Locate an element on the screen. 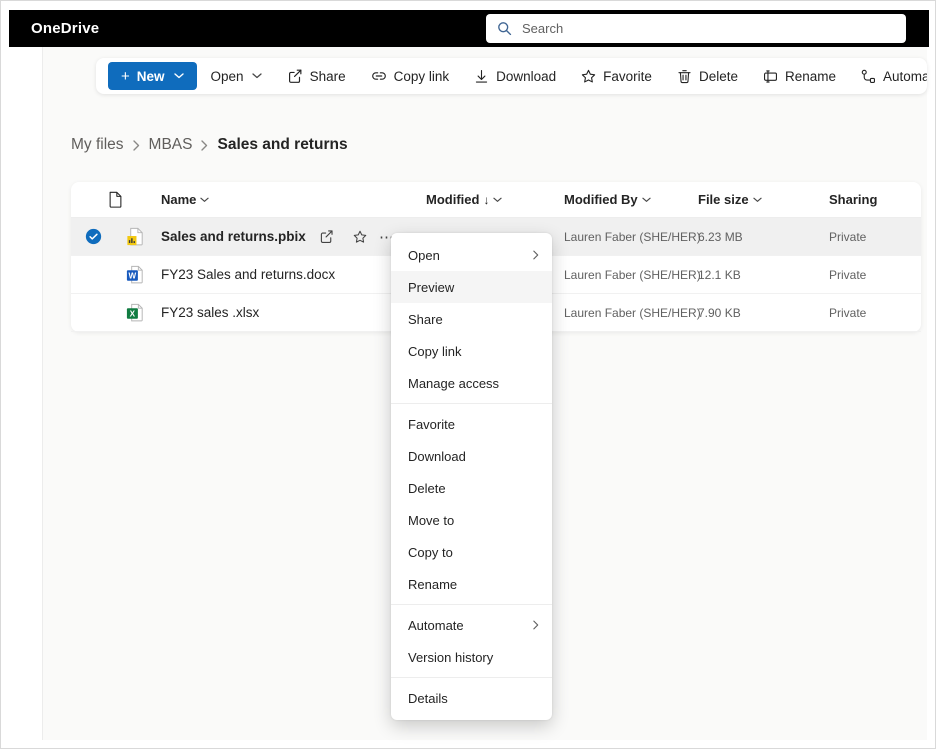 Image resolution: width=936 pixels, height=749 pixels. menu-item-open: Open is located at coordinates (471, 255).